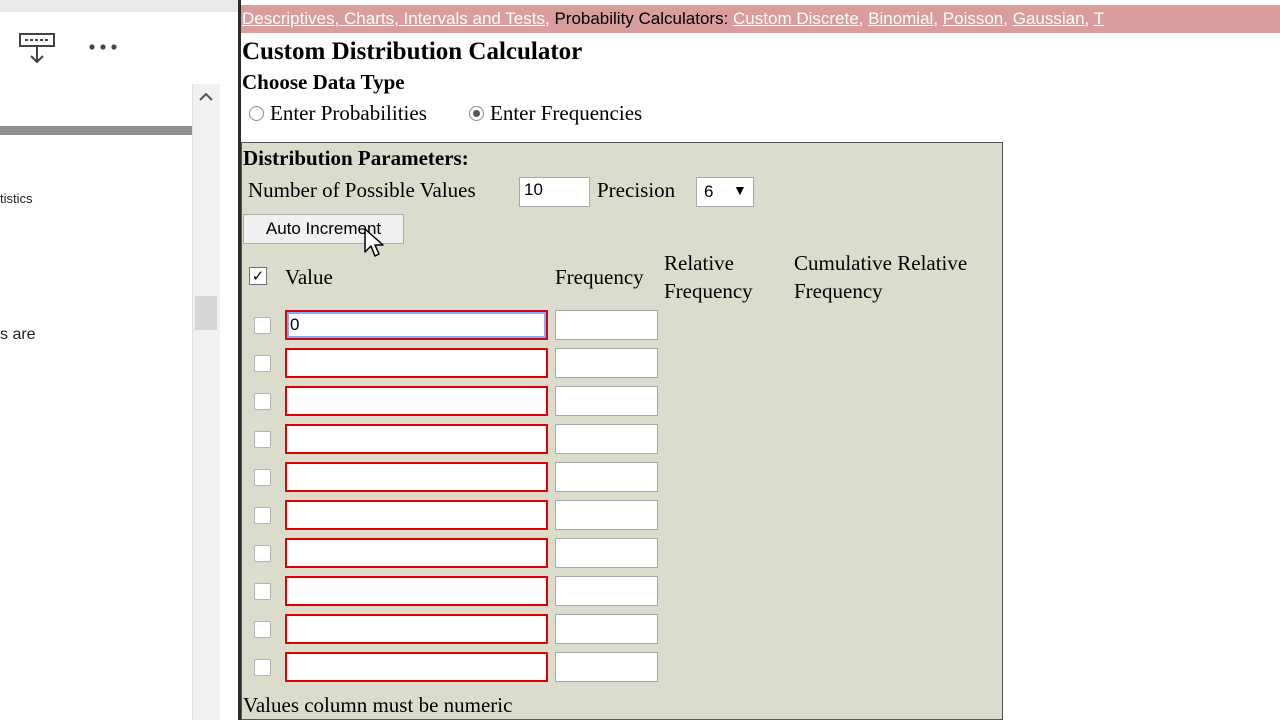 The height and width of the screenshot is (720, 1280). What do you see at coordinates (566, 113) in the screenshot?
I see `radio-label: Enter Frequencies` at bounding box center [566, 113].